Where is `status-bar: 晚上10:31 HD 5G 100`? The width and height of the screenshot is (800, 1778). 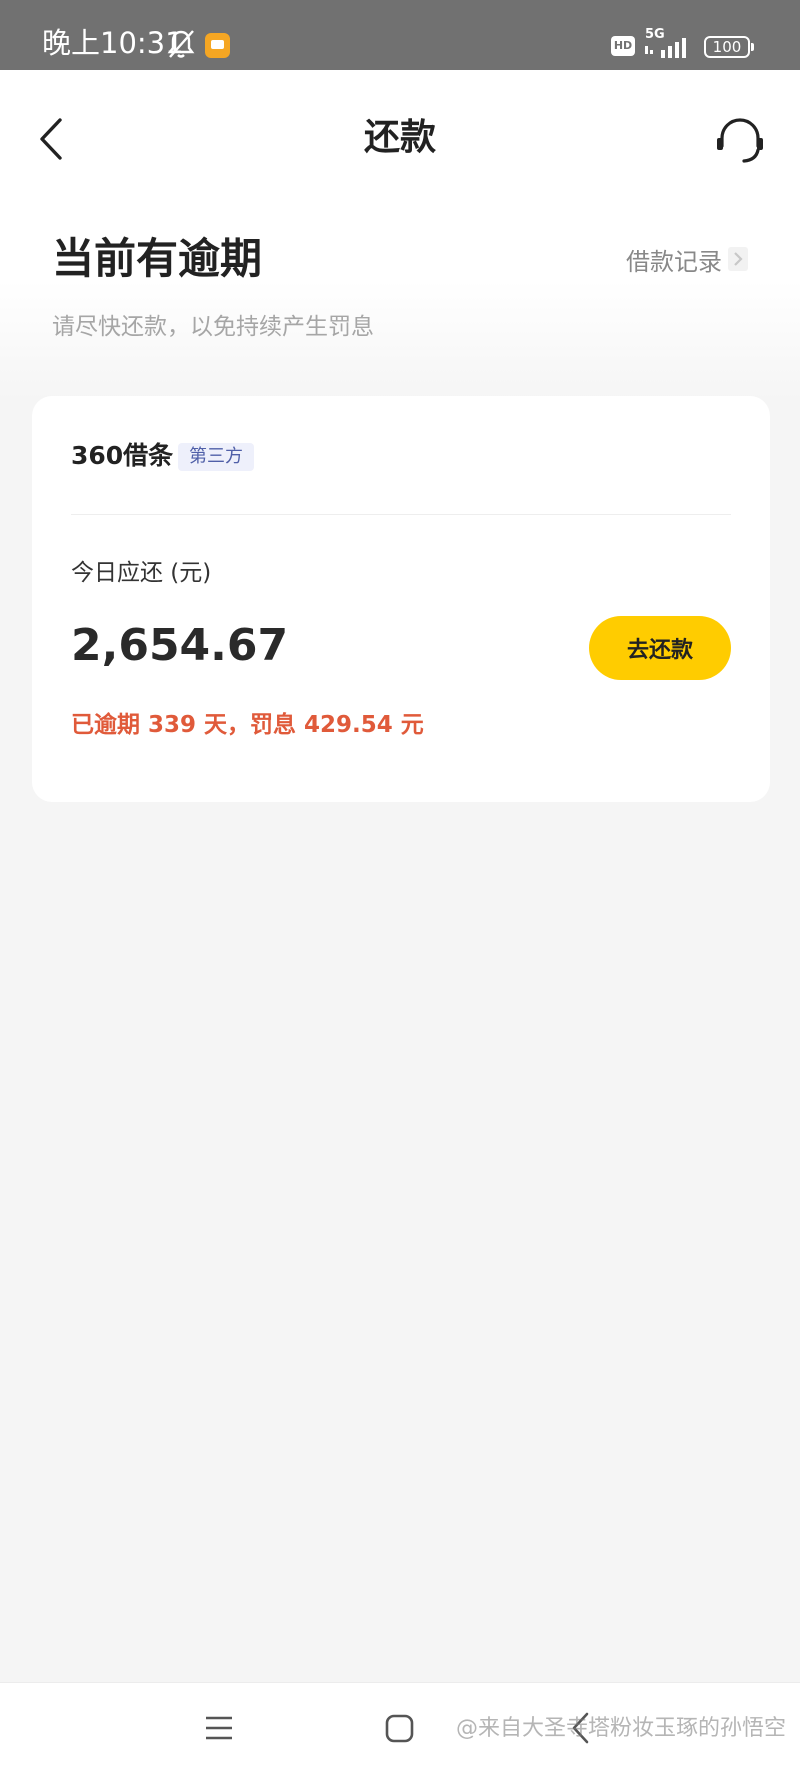
status-bar: 晚上10:31 HD 5G 100 is located at coordinates (400, 35).